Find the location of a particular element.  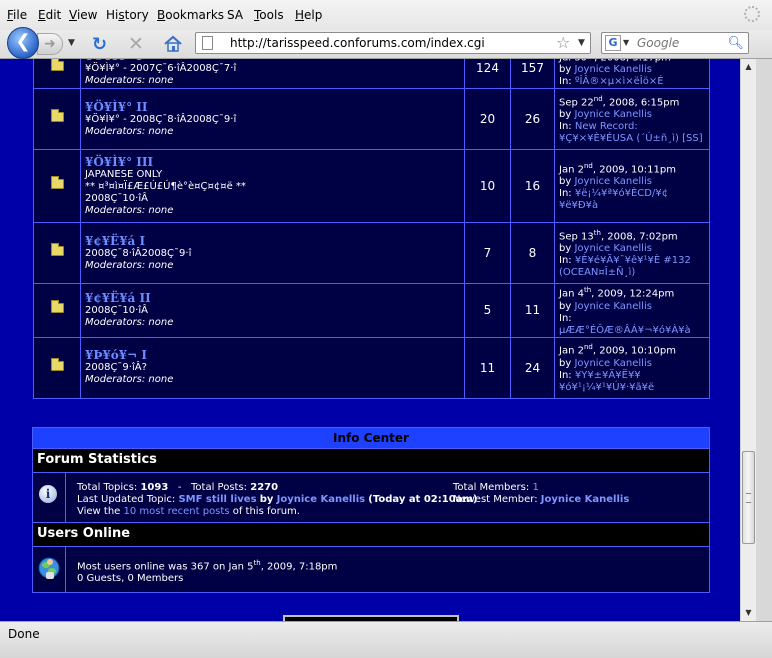

board-posts-count: 11 is located at coordinates (532, 310).